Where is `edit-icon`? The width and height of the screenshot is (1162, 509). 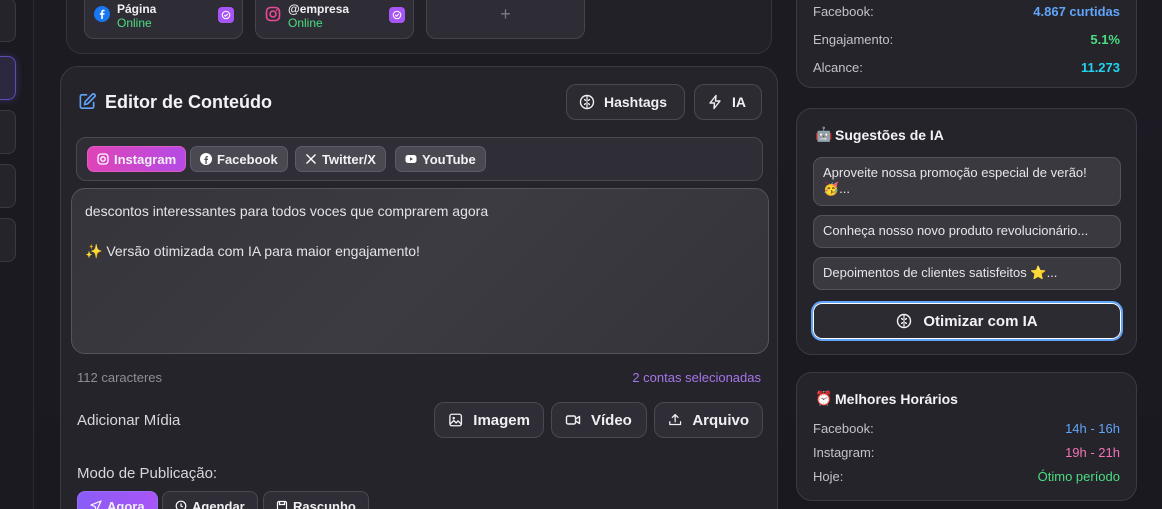
edit-icon is located at coordinates (87, 101).